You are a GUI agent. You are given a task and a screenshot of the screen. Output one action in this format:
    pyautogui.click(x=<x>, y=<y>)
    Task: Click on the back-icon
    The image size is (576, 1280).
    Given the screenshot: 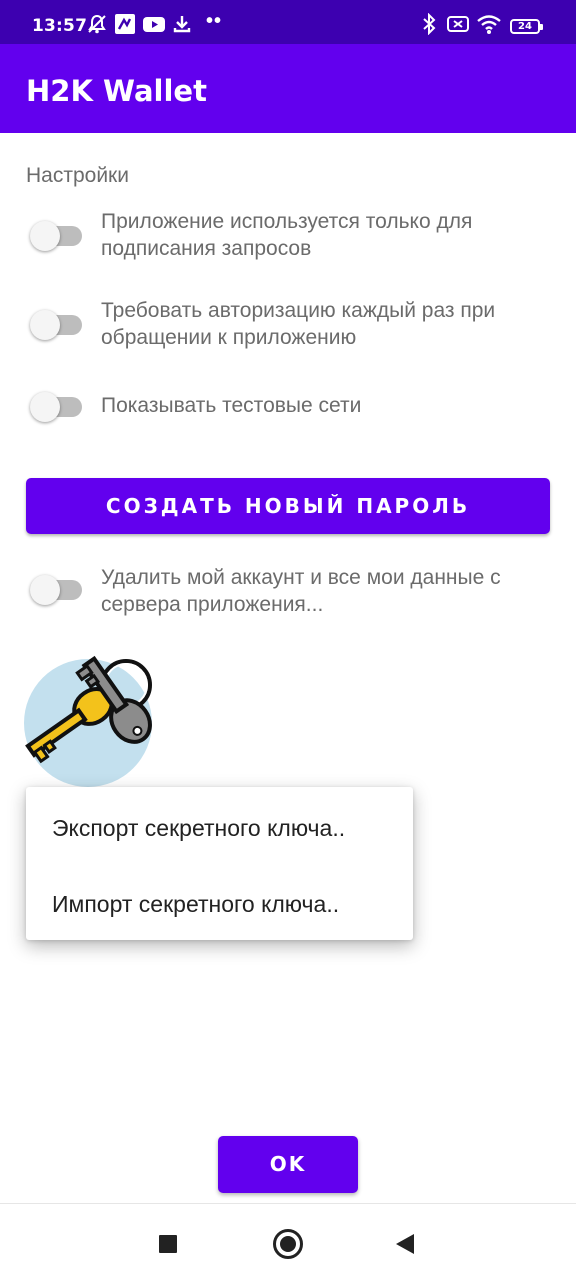 What is the action you would take?
    pyautogui.click(x=405, y=1244)
    